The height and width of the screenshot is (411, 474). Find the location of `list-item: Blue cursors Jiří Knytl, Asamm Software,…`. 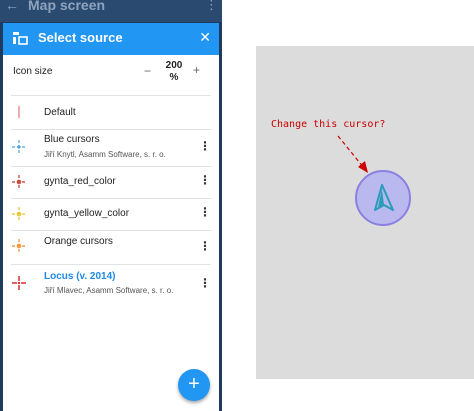

list-item: Blue cursors Jiří Knytl, Asamm Software,… is located at coordinates (111, 147).